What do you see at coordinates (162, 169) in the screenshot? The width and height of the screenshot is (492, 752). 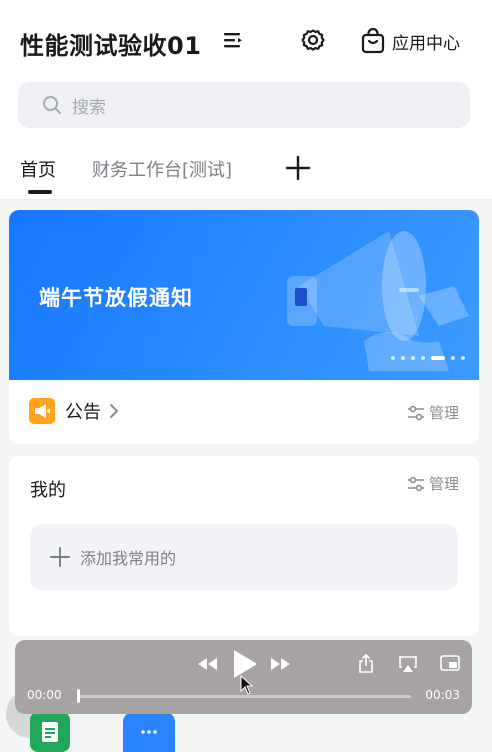 I see `tab-finance-workbench: 财务工作台[测试]` at bounding box center [162, 169].